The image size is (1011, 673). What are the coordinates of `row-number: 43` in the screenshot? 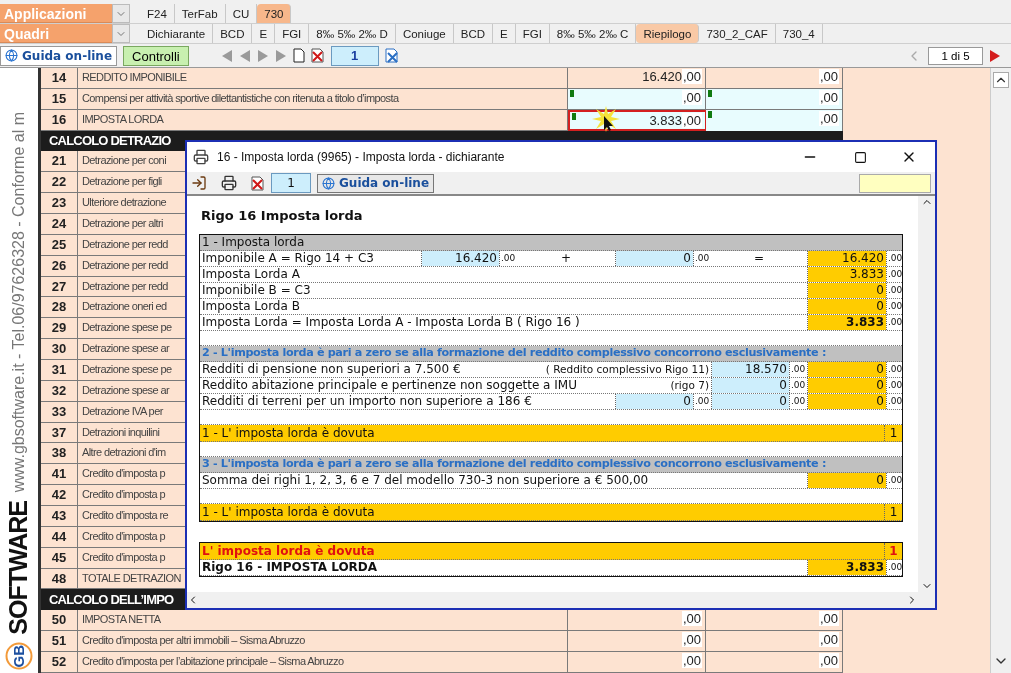 It's located at (59, 516).